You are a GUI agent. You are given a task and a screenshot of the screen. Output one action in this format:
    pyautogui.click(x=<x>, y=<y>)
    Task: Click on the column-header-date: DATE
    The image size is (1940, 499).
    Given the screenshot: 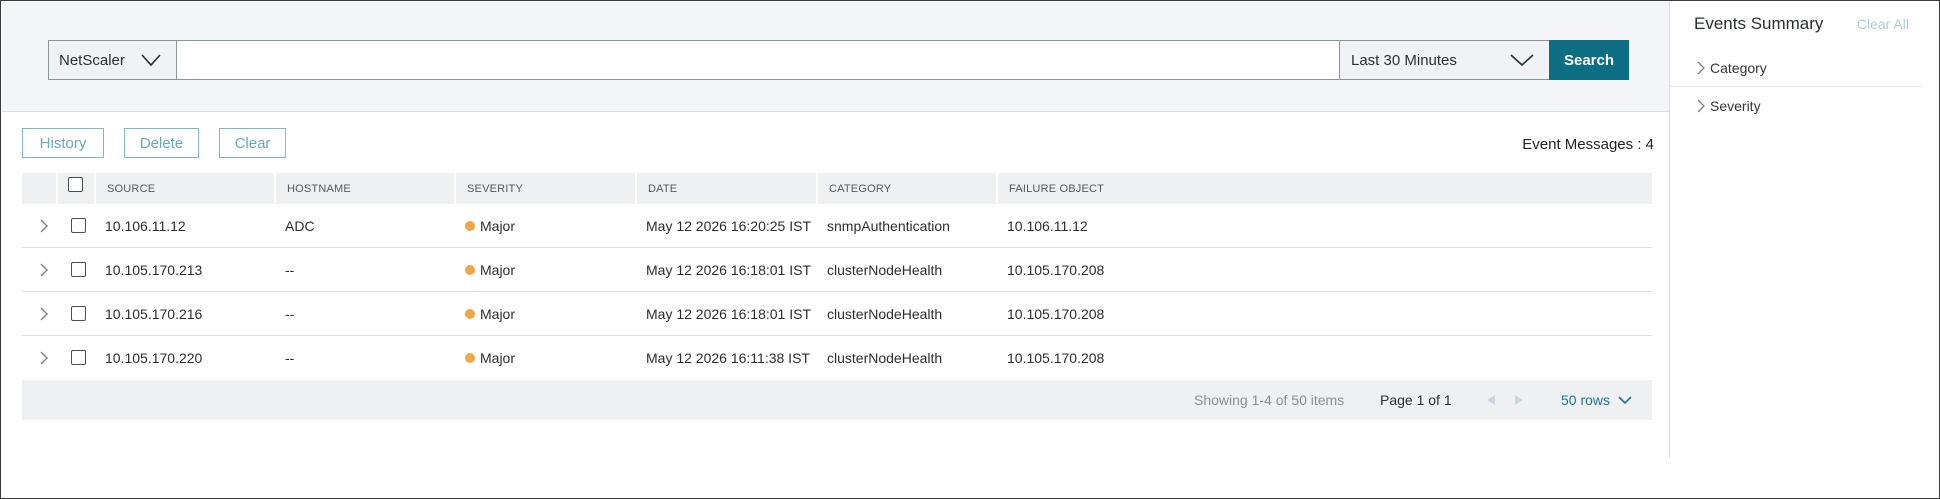 What is the action you would take?
    pyautogui.click(x=725, y=188)
    